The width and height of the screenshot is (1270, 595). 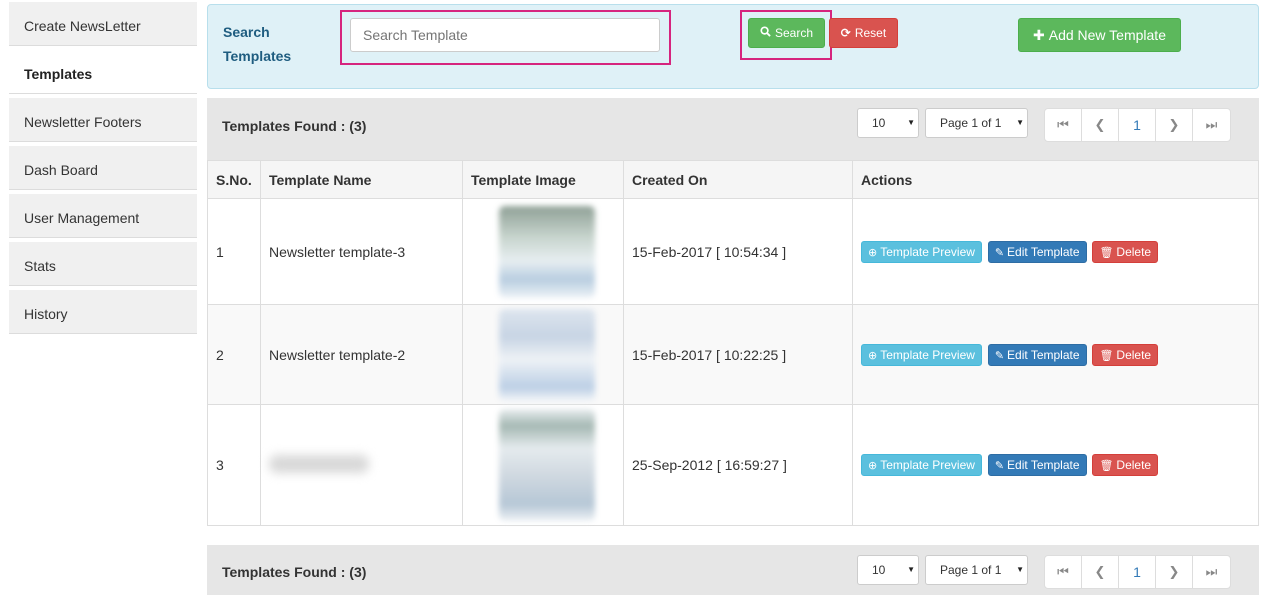 What do you see at coordinates (234, 251) in the screenshot?
I see `row-sno: 1` at bounding box center [234, 251].